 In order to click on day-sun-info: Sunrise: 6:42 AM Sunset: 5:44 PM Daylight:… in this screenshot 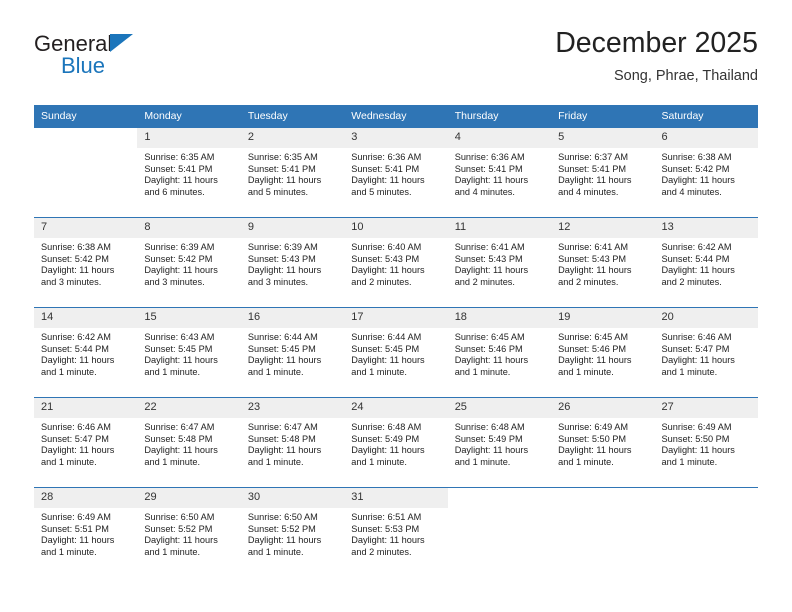, I will do `click(706, 263)`.